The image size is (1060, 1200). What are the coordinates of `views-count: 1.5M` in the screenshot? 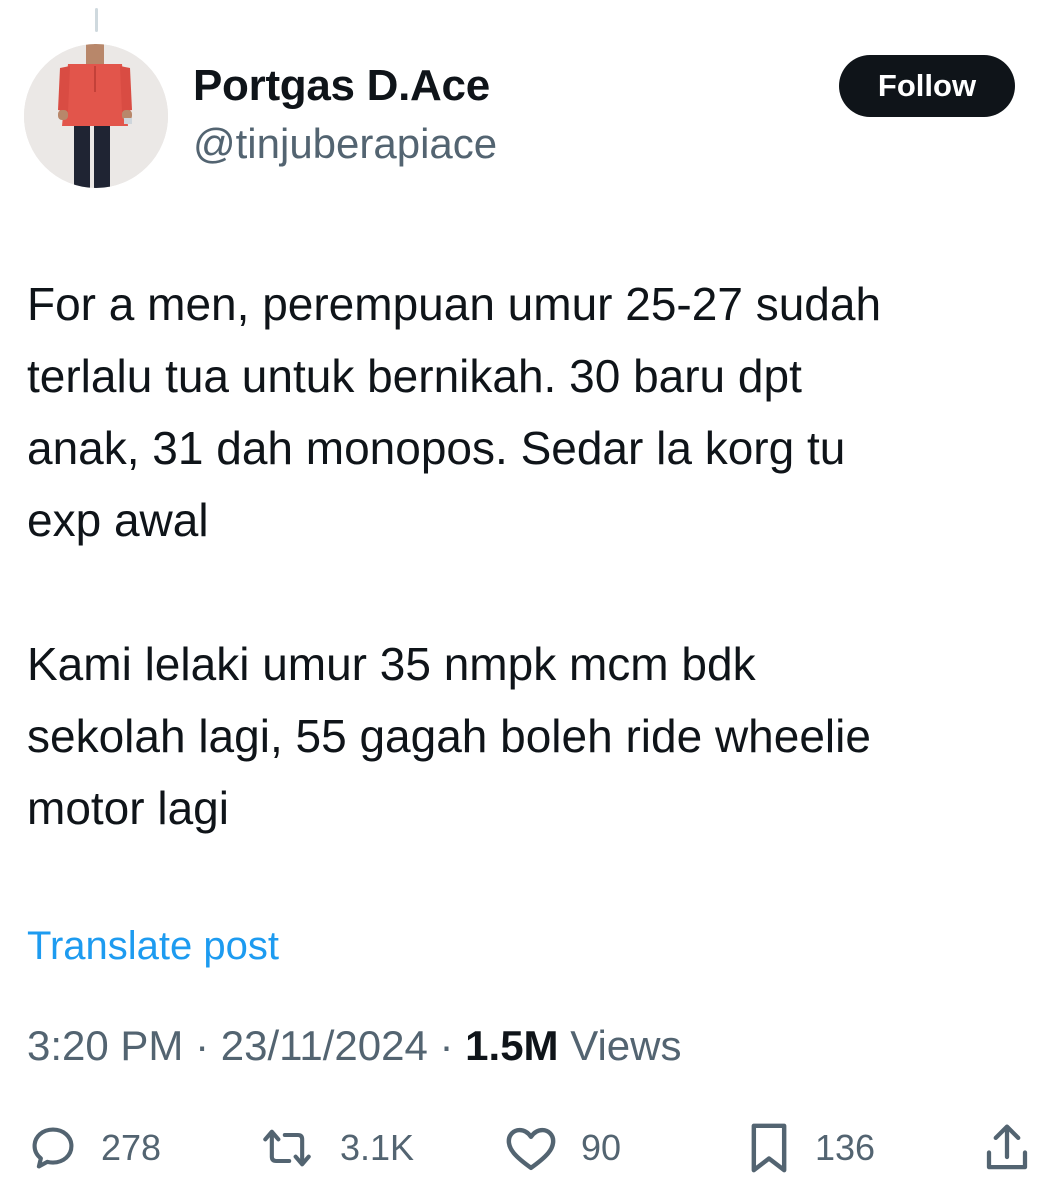 It's located at (512, 1045).